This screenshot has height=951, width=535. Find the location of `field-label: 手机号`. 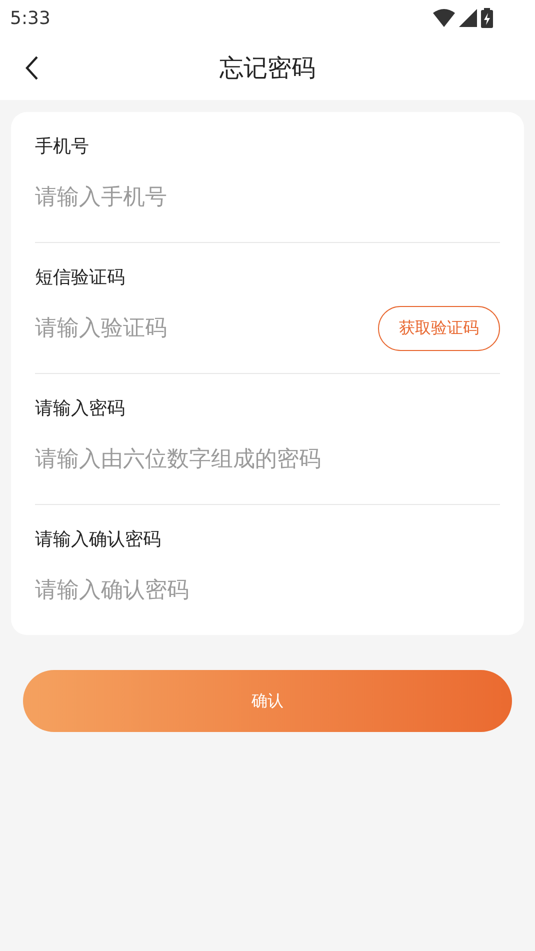

field-label: 手机号 is located at coordinates (62, 147).